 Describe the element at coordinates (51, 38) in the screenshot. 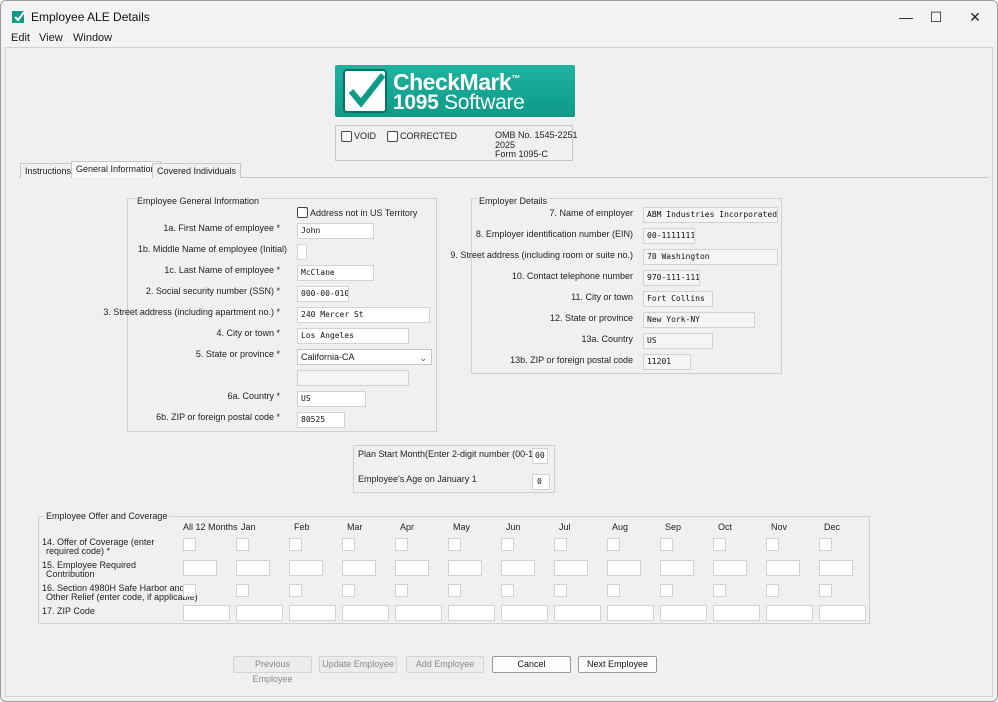

I see `menu-view: View` at that location.